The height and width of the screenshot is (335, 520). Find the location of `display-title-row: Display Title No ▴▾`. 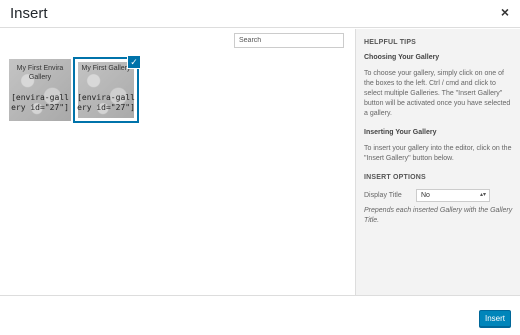

display-title-row: Display Title No ▴▾ is located at coordinates (438, 195).